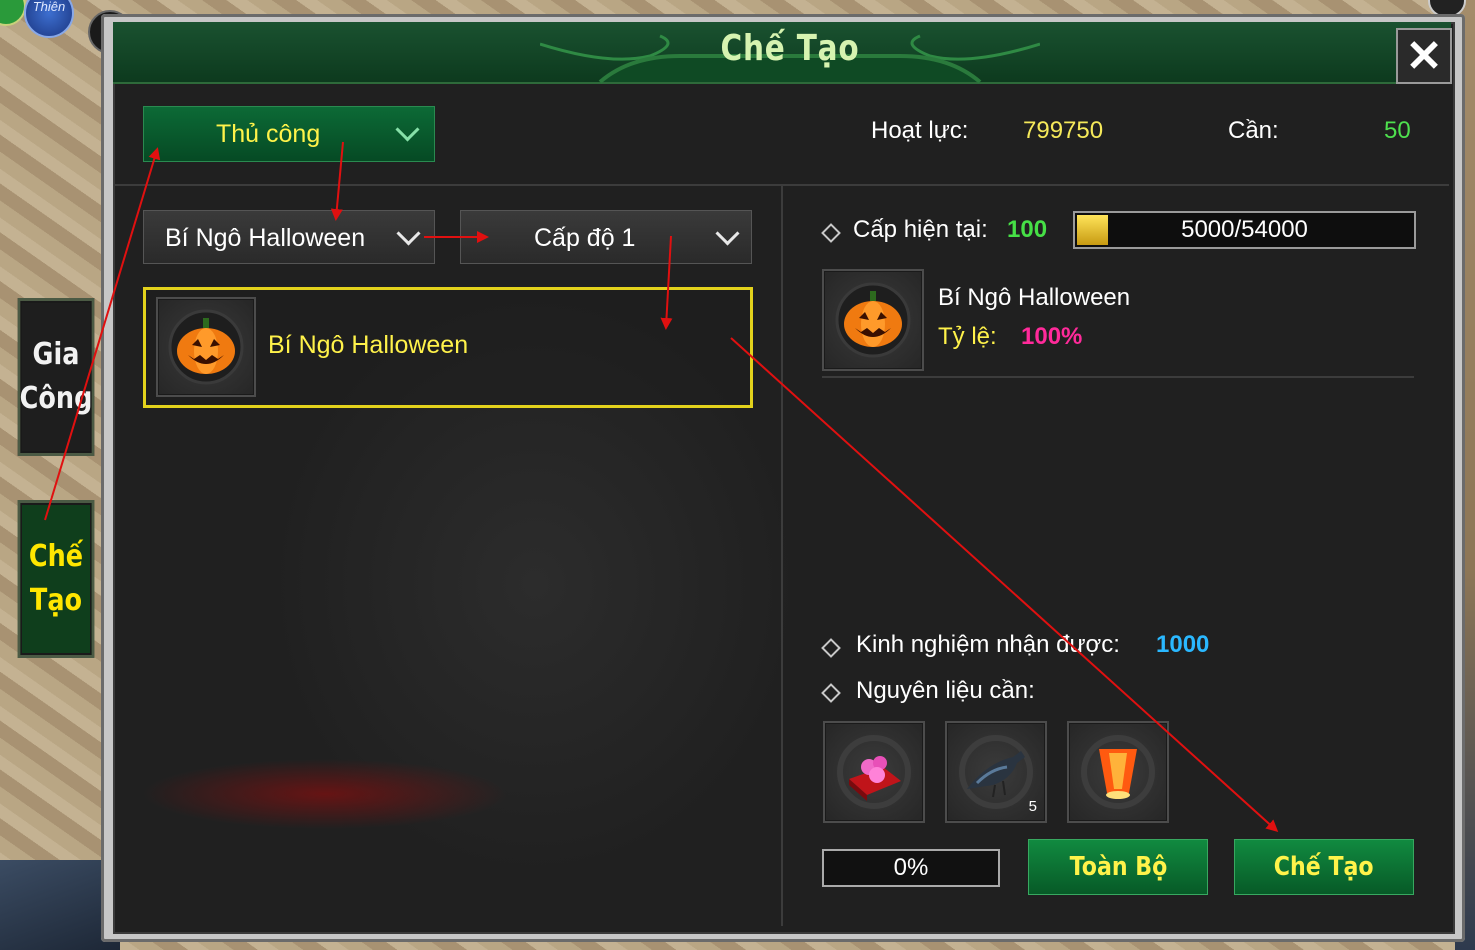  I want to click on result-item-slot, so click(873, 320).